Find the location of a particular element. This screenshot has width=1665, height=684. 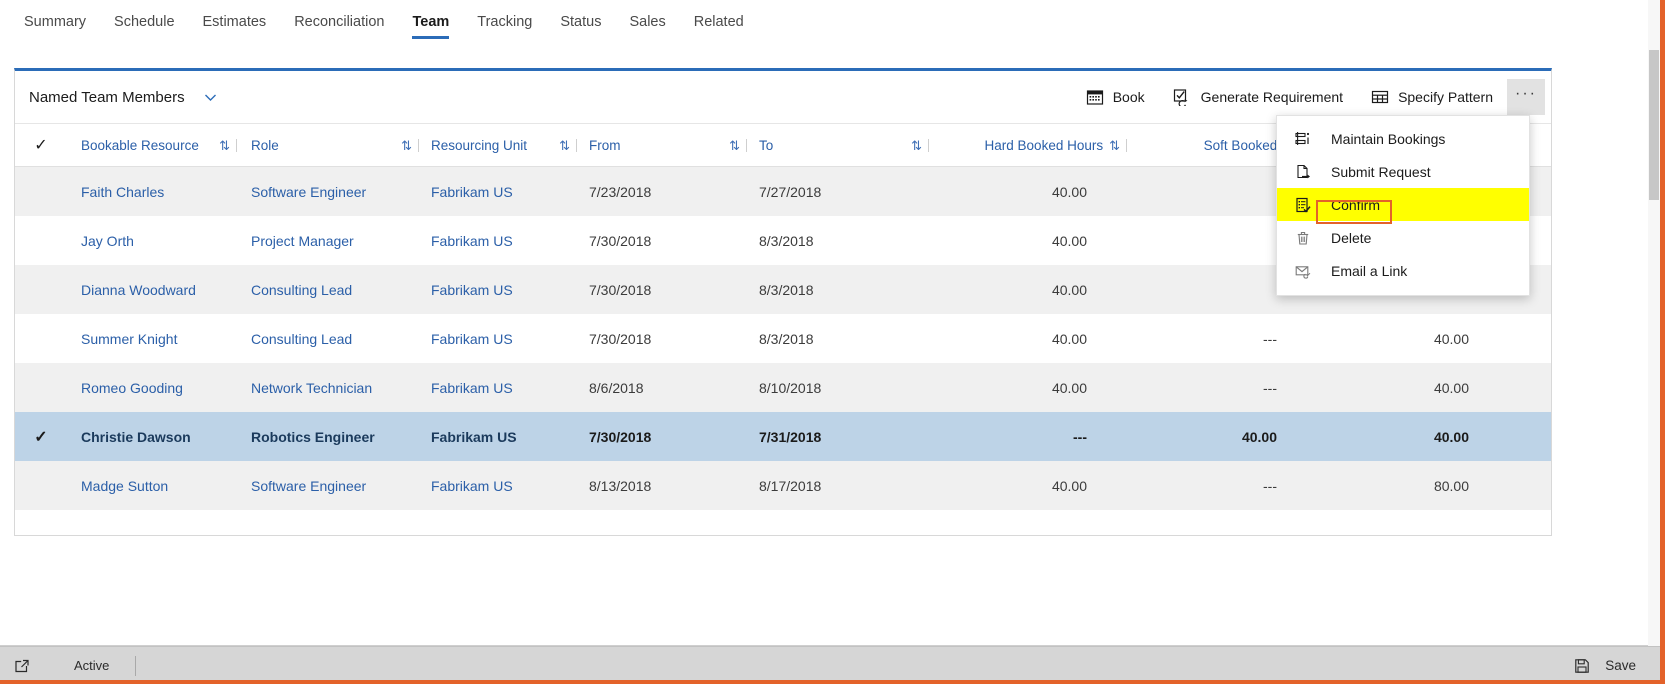

cell-bookable-resource: Jay Orth is located at coordinates (156, 241).